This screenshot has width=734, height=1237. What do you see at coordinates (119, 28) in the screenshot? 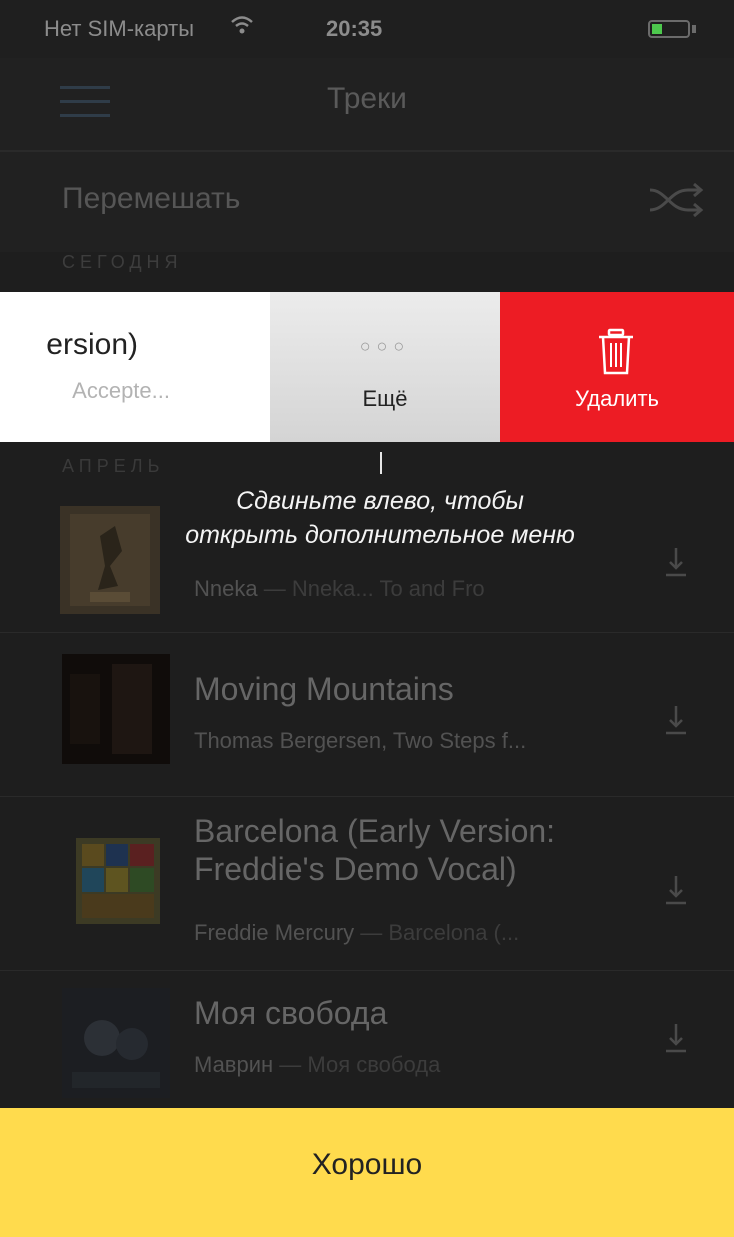
I see `carrier-label: Нет SIM-карты` at bounding box center [119, 28].